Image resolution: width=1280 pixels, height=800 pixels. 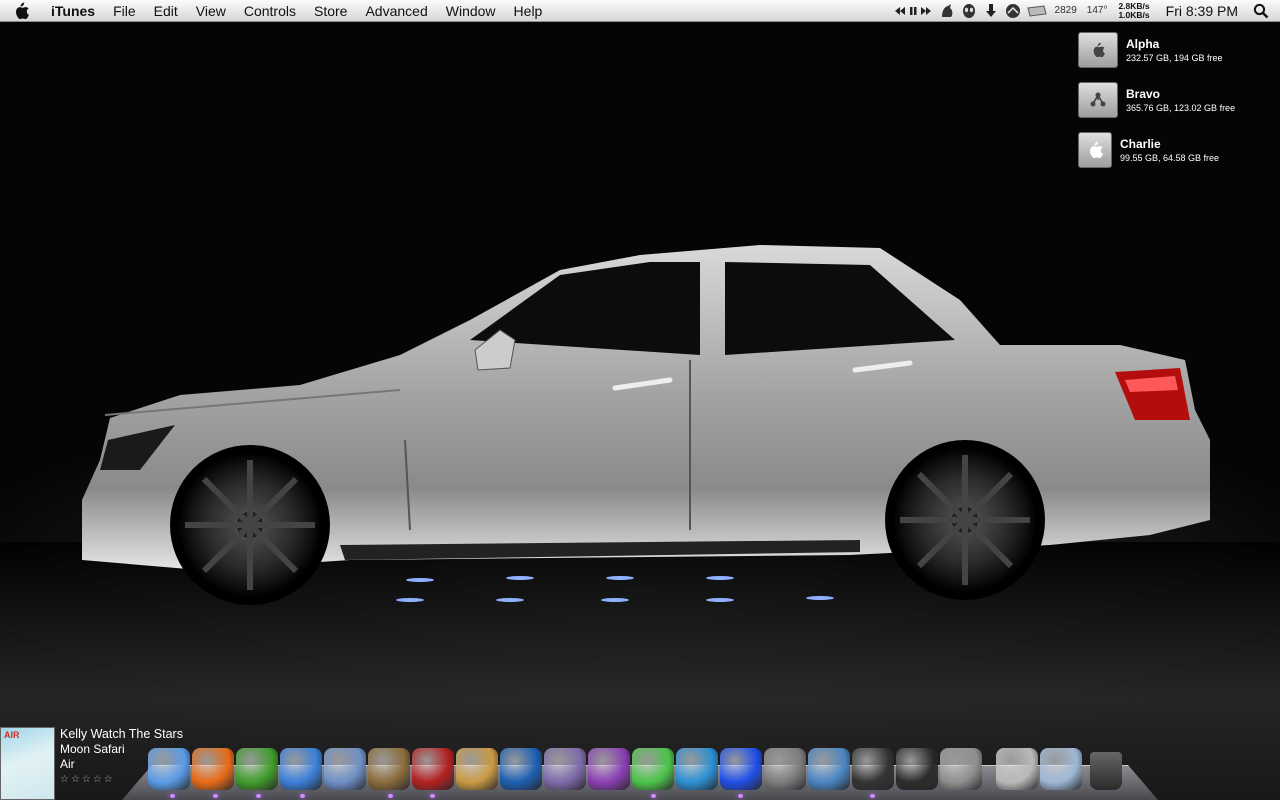 What do you see at coordinates (697, 769) in the screenshot?
I see `quicksilver-icon` at bounding box center [697, 769].